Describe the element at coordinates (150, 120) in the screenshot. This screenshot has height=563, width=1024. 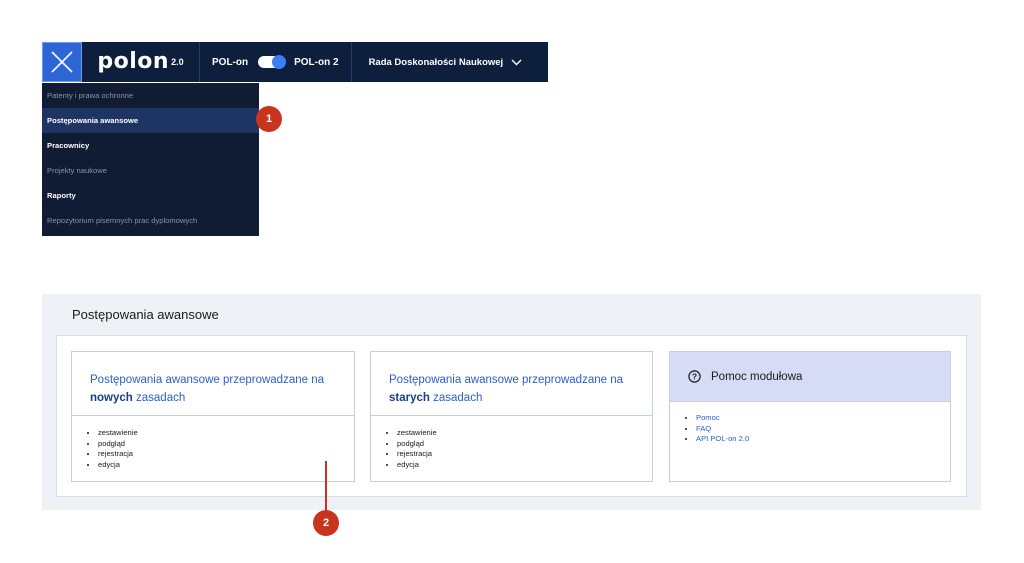
I see `menu-item-postepowania: Postępowania awansowe` at that location.